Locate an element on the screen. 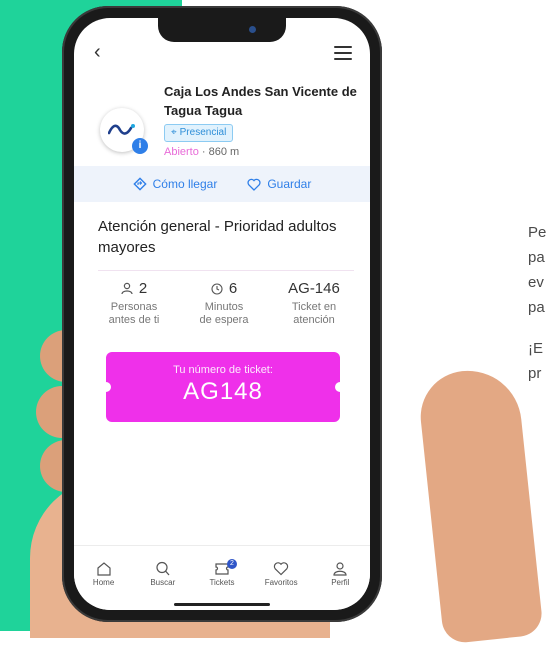 The width and height of the screenshot is (546, 645). clock-icon is located at coordinates (217, 288).